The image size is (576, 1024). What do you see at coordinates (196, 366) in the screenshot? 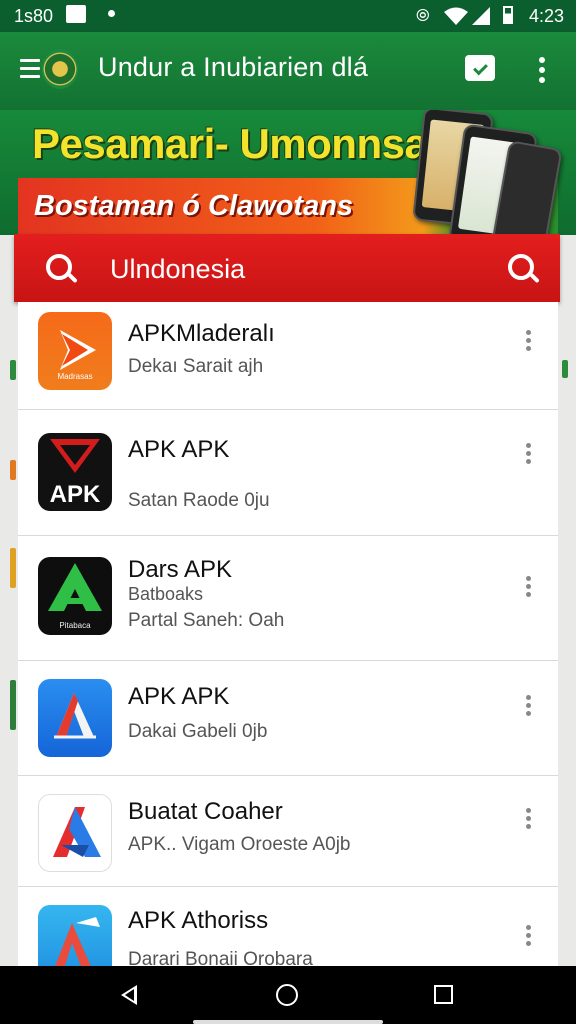
I see `app-subtitle: Dekaı Sarait ajh` at bounding box center [196, 366].